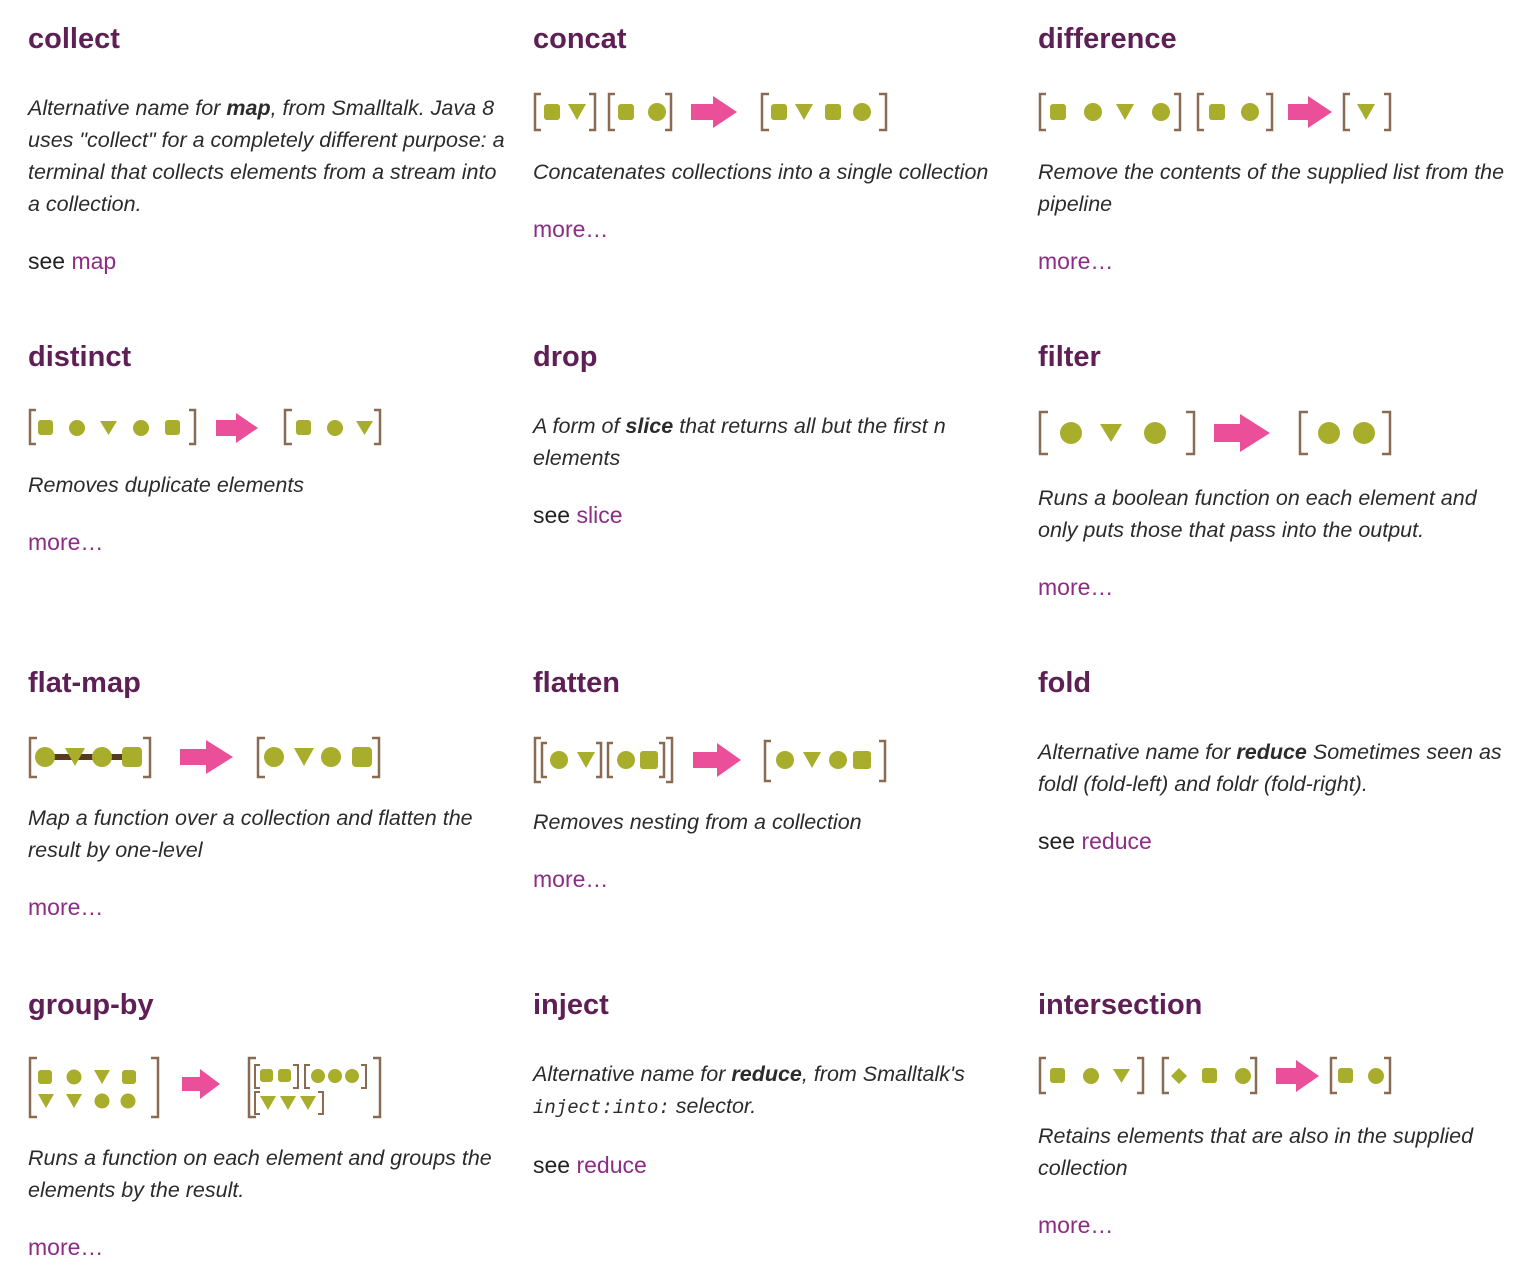  I want to click on see-also: see slice, so click(578, 515).